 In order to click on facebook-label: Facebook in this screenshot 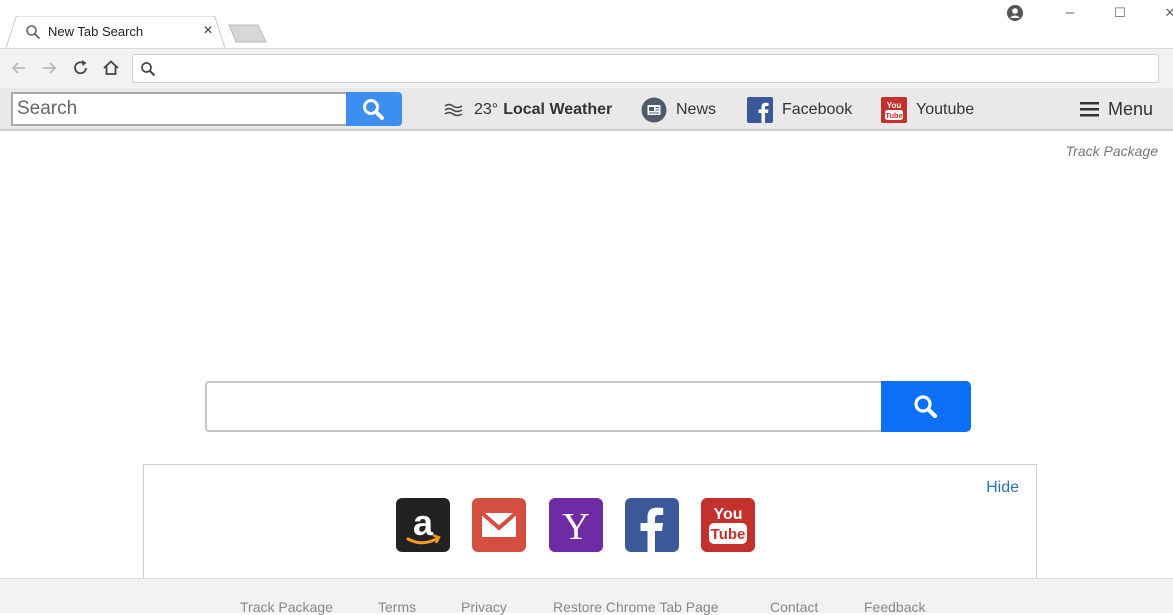, I will do `click(817, 109)`.